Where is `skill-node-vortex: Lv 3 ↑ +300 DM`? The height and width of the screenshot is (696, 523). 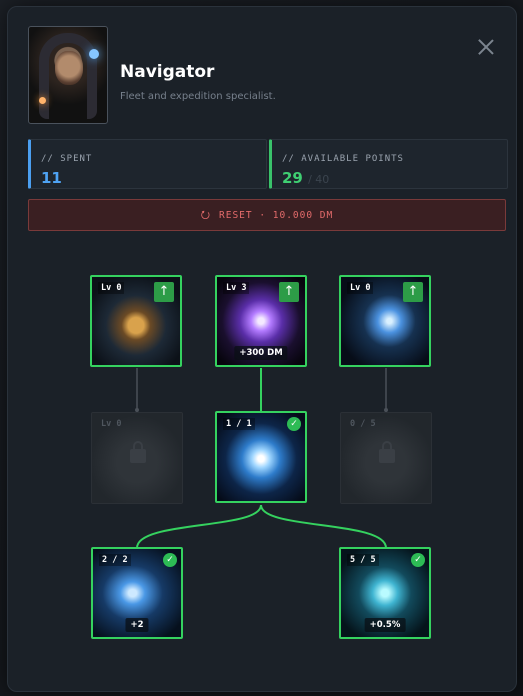 skill-node-vortex: Lv 3 ↑ +300 DM is located at coordinates (261, 321).